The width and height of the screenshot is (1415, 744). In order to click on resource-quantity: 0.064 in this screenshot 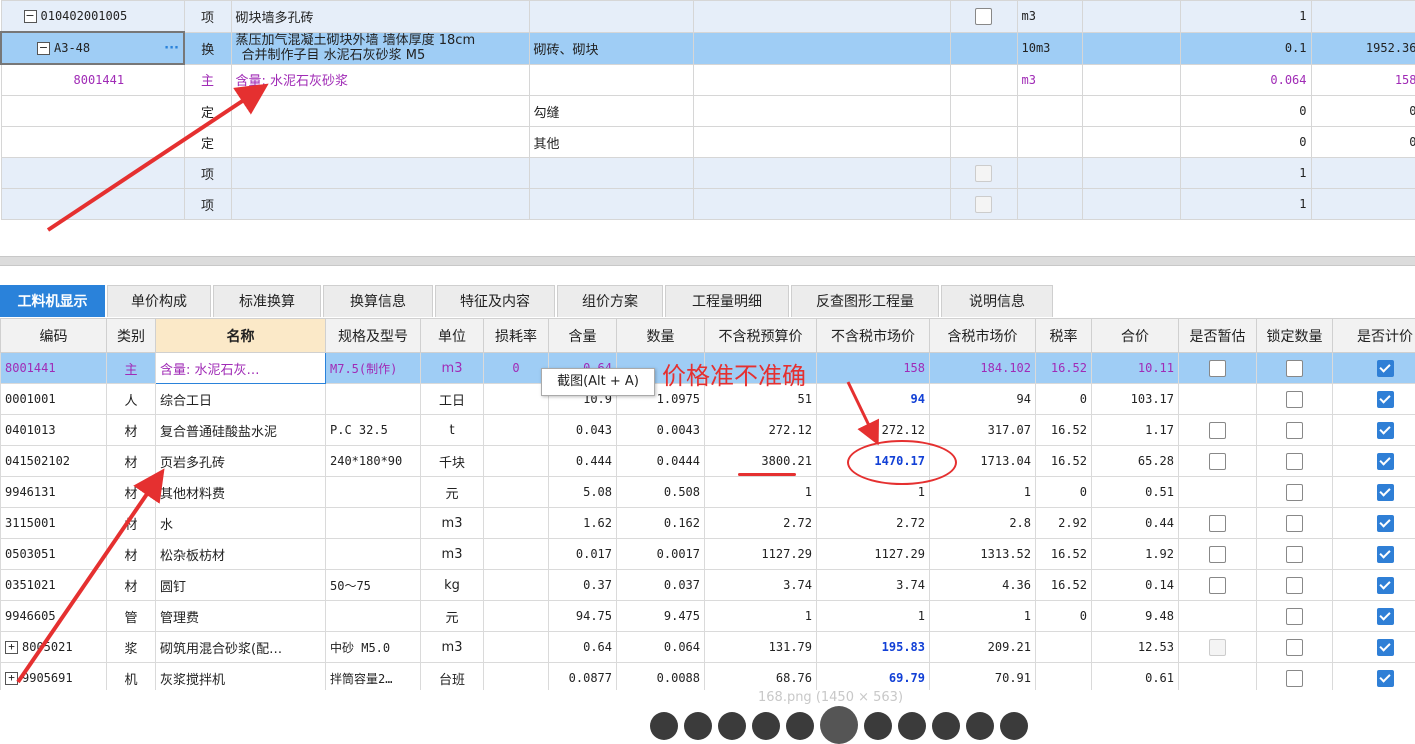, I will do `click(661, 647)`.